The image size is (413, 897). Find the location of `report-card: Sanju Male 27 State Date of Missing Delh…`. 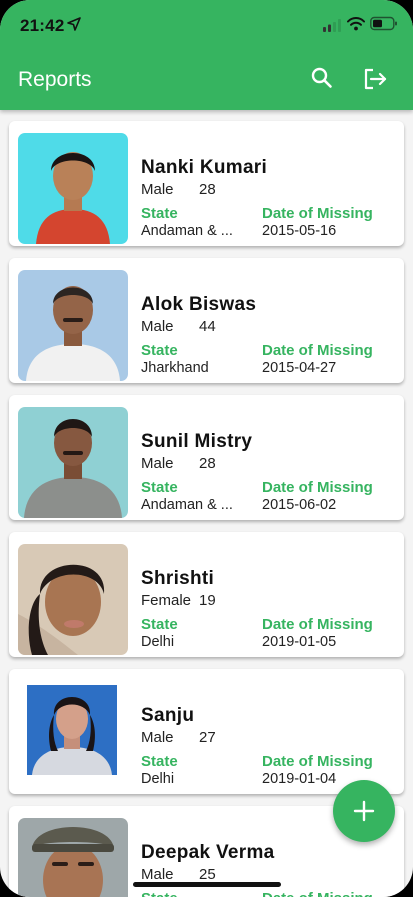

report-card: Sanju Male 27 State Date of Missing Delh… is located at coordinates (206, 731).